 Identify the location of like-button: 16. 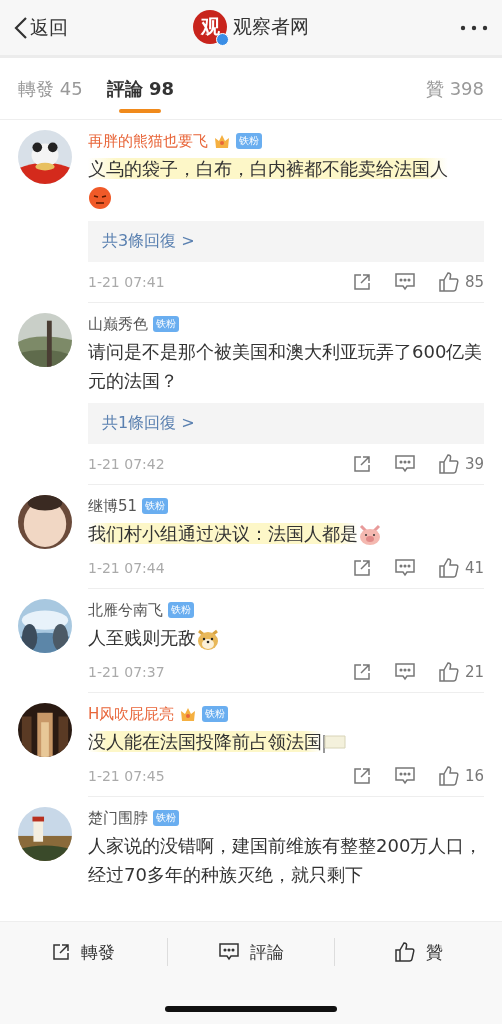
(460, 776).